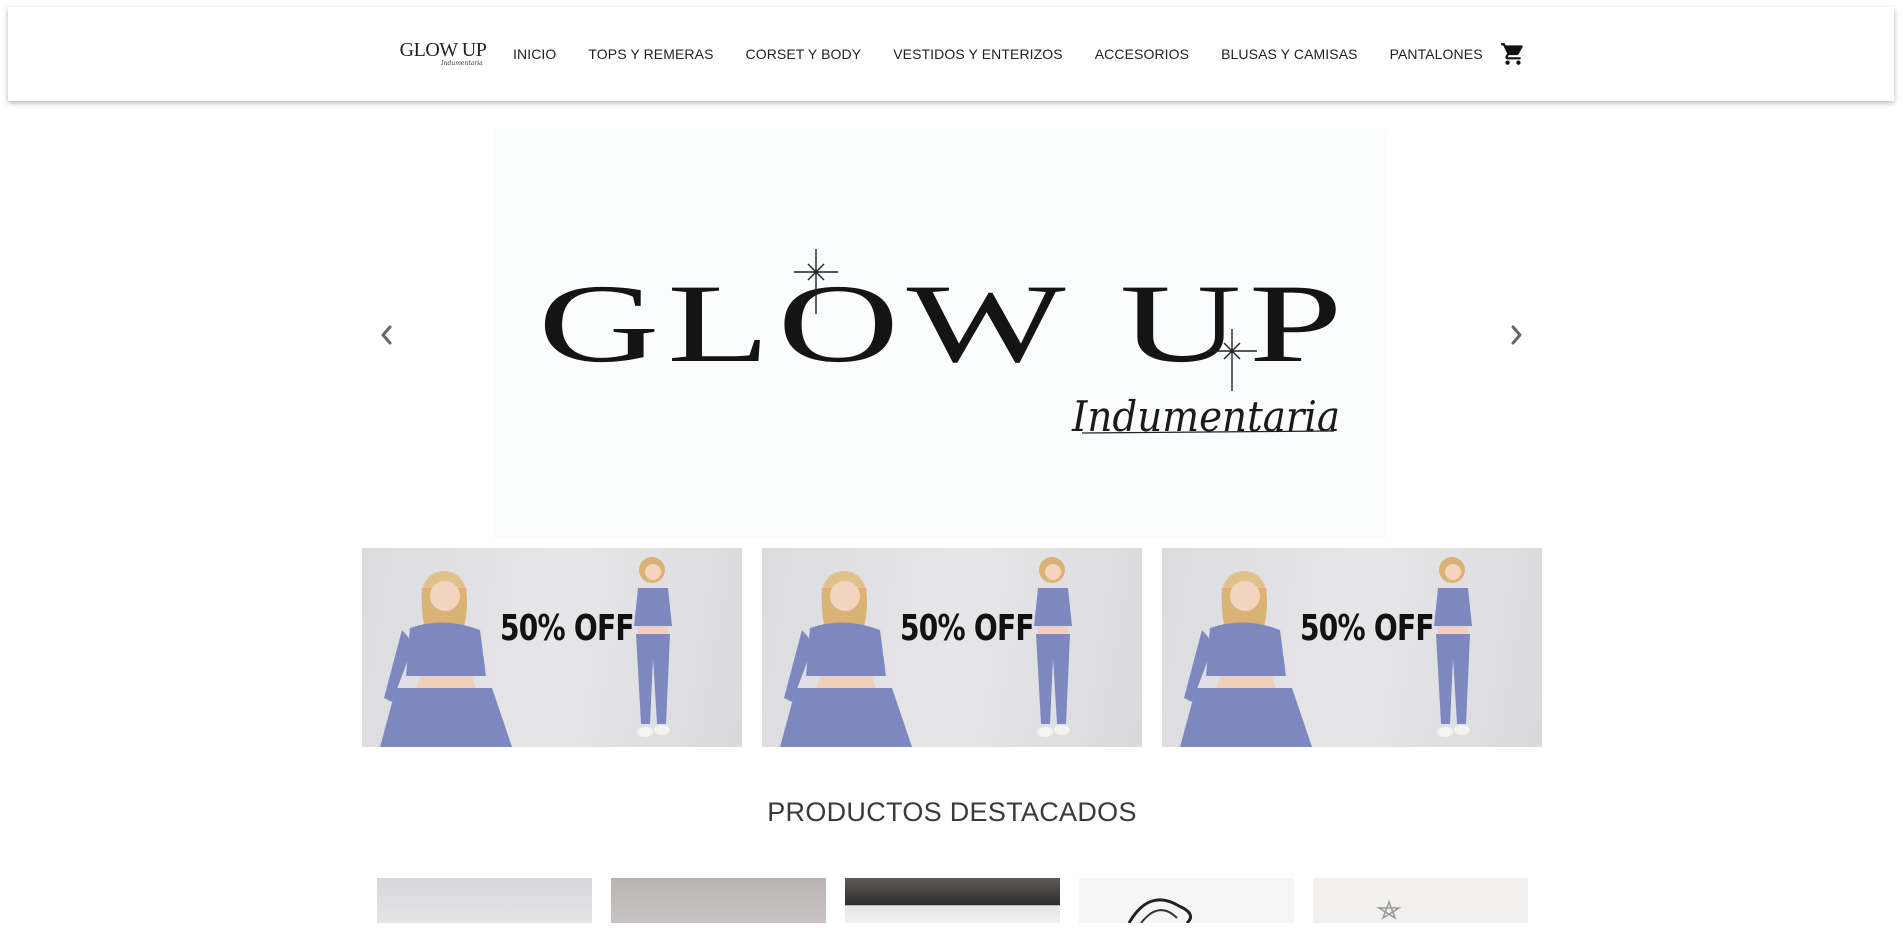  What do you see at coordinates (1513, 54) in the screenshot?
I see `shopping-cart-icon` at bounding box center [1513, 54].